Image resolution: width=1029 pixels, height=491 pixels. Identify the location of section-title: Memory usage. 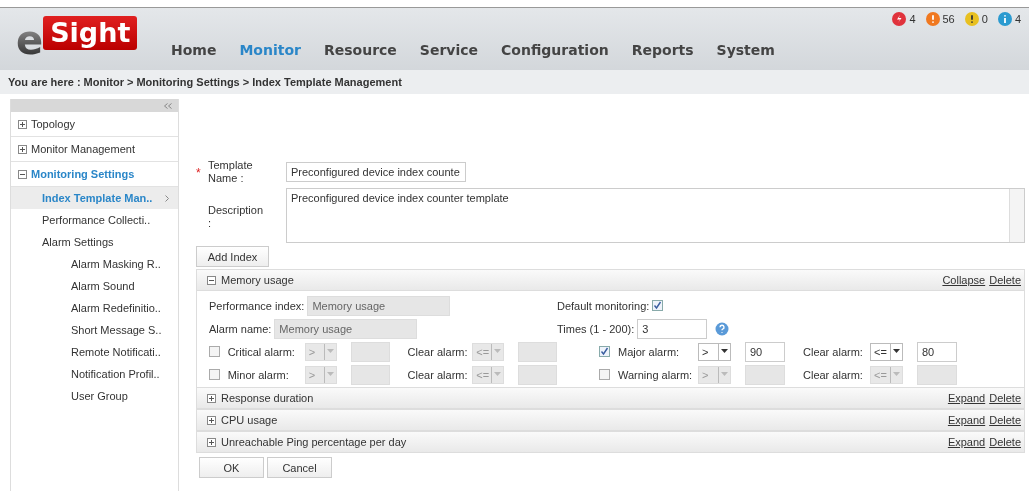
(257, 280).